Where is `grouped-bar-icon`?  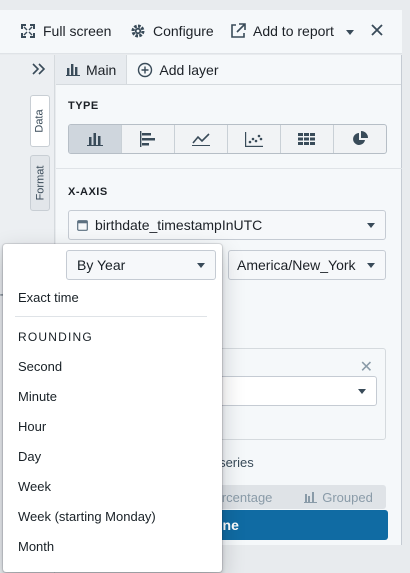
grouped-bar-icon is located at coordinates (311, 497).